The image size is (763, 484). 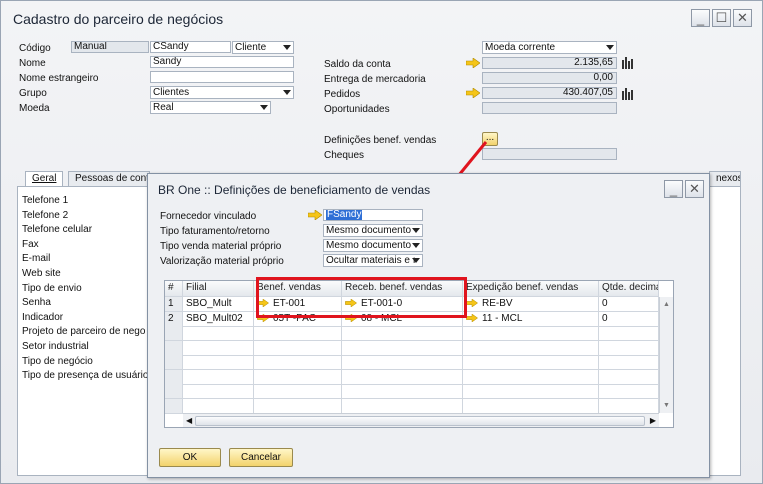 I want to click on nome-estrangeiro-field, so click(x=222, y=77).